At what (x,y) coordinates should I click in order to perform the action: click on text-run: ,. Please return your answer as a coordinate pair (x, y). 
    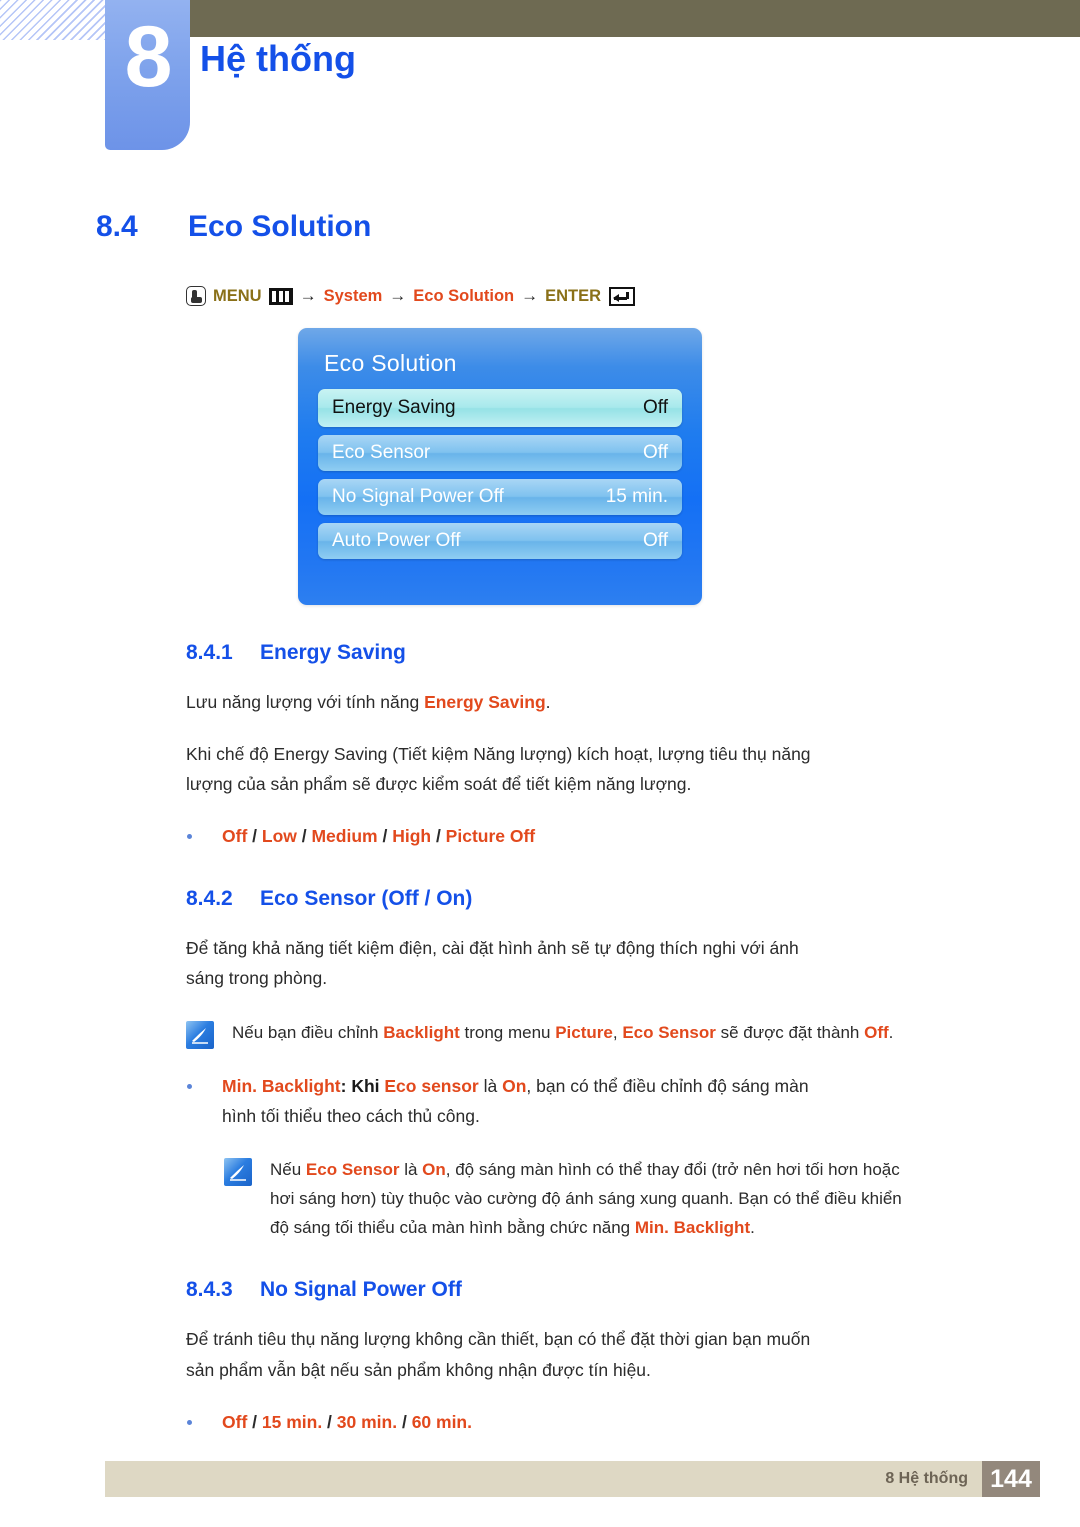
    Looking at the image, I should click on (617, 1032).